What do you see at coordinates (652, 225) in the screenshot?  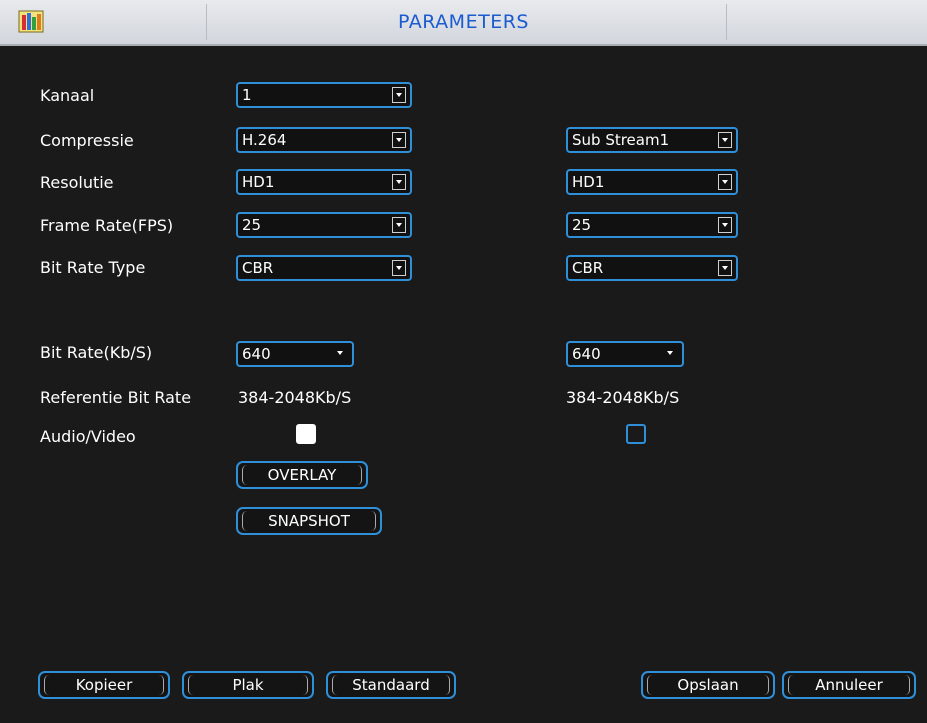 I see `frame-rate-sub-select: 25` at bounding box center [652, 225].